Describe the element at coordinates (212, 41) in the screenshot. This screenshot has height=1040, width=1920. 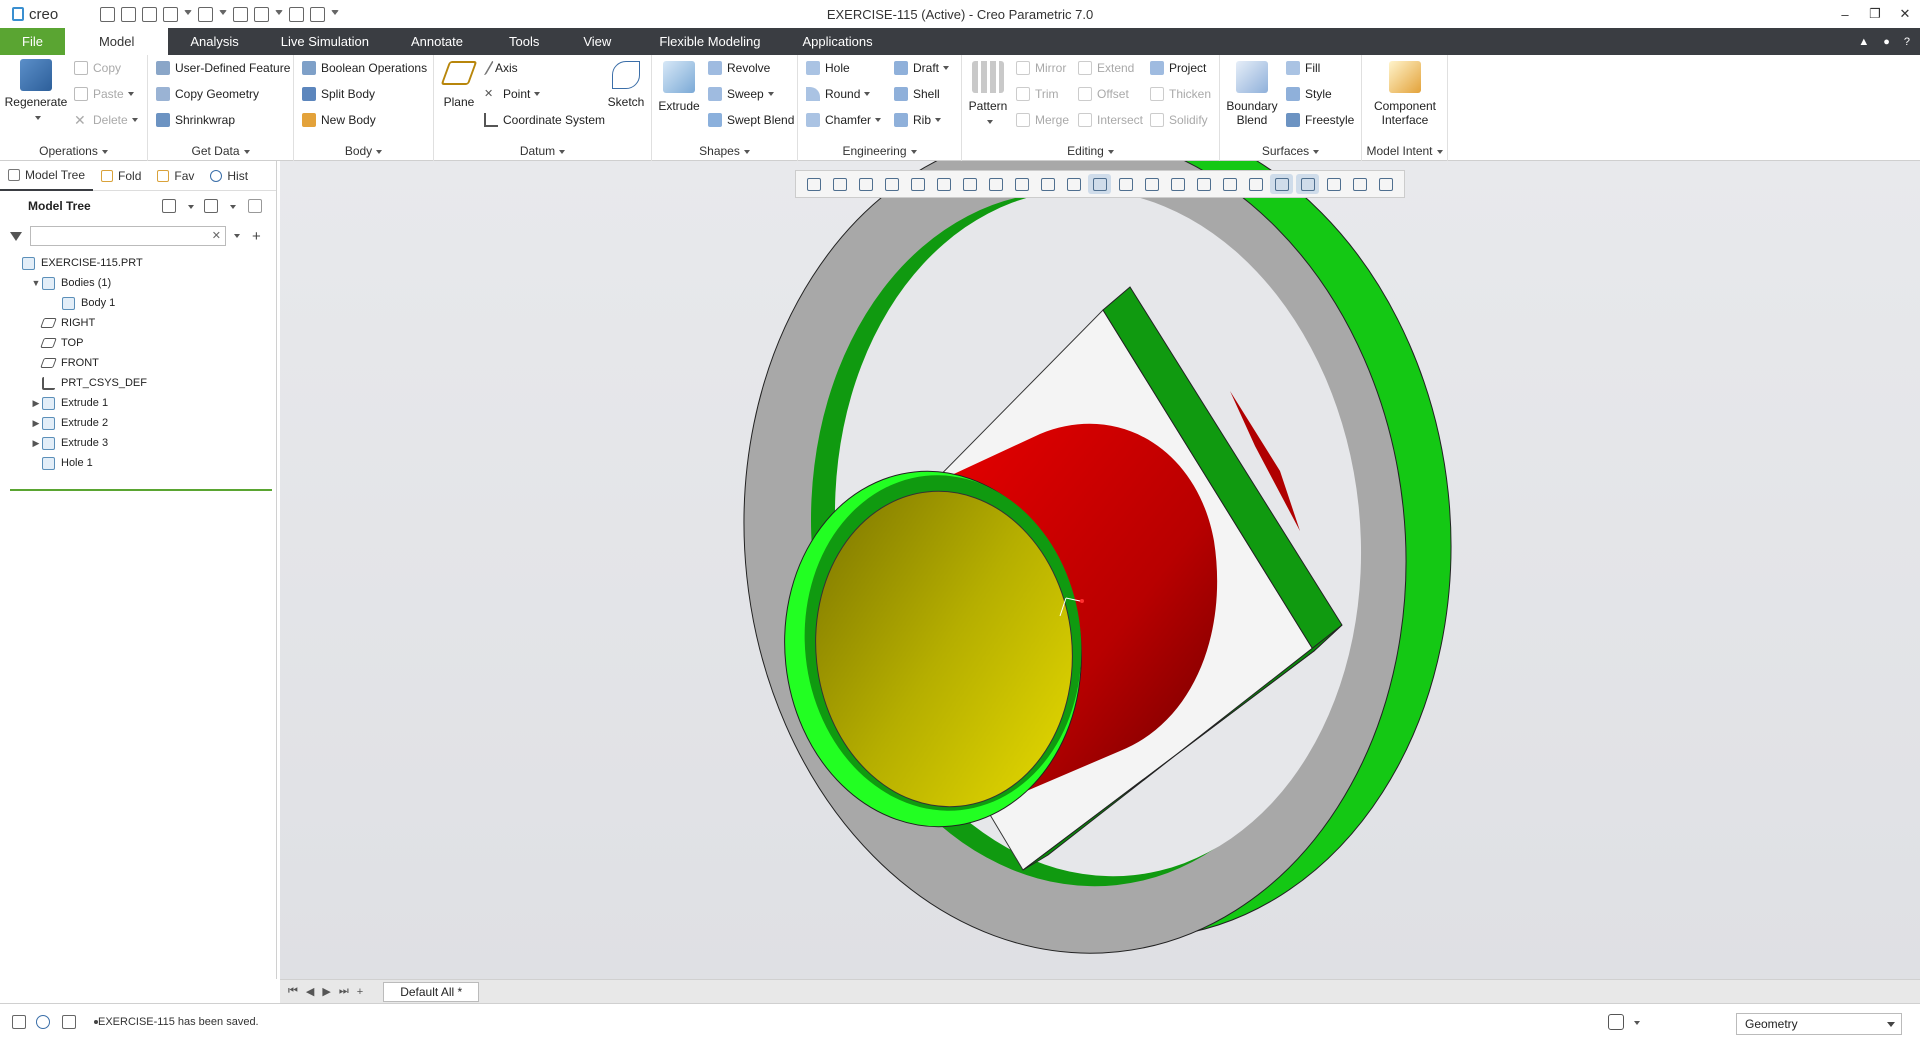
I see `tab-analysis: Analysis` at that location.